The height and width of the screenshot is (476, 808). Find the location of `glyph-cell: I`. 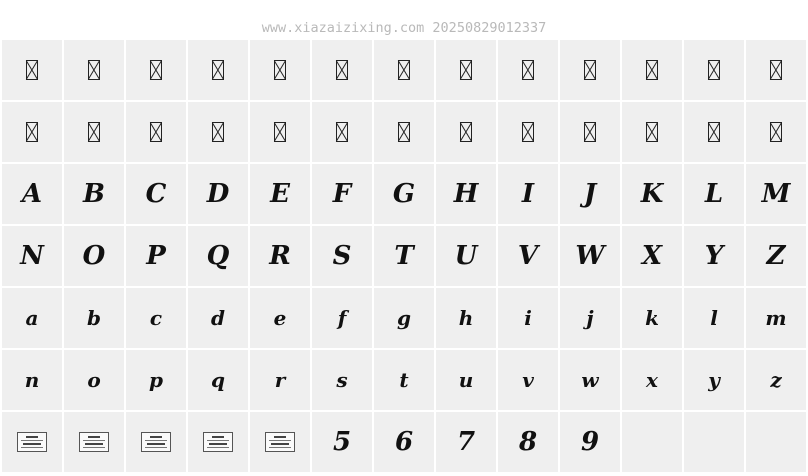

glyph-cell: I is located at coordinates (528, 194).